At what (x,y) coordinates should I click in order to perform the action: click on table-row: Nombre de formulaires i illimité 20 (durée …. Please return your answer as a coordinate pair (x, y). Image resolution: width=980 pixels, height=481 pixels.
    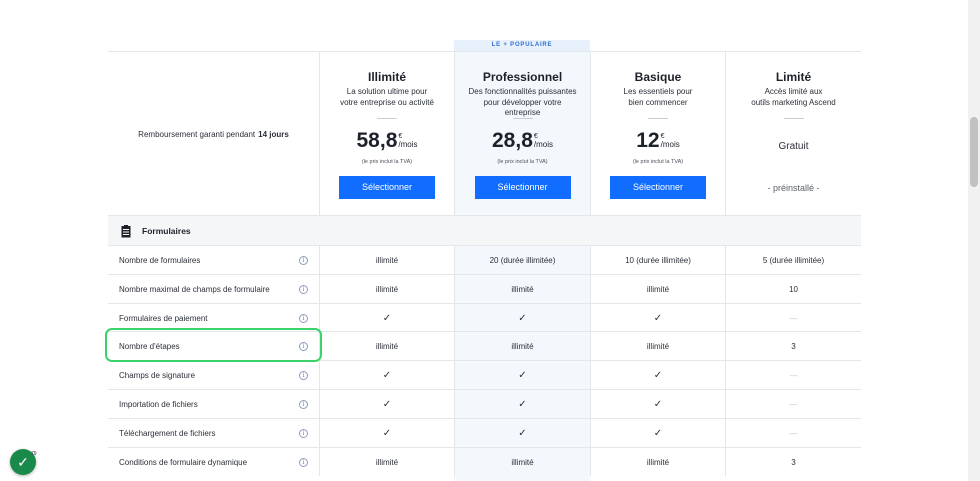
    Looking at the image, I should click on (484, 259).